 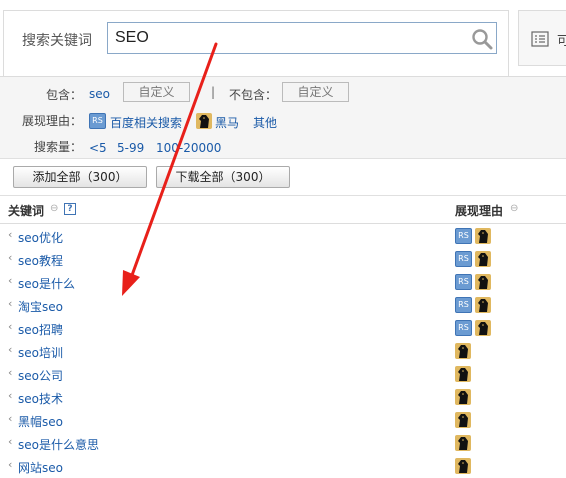 I want to click on reason-label: 展现理由：, so click(x=52, y=121).